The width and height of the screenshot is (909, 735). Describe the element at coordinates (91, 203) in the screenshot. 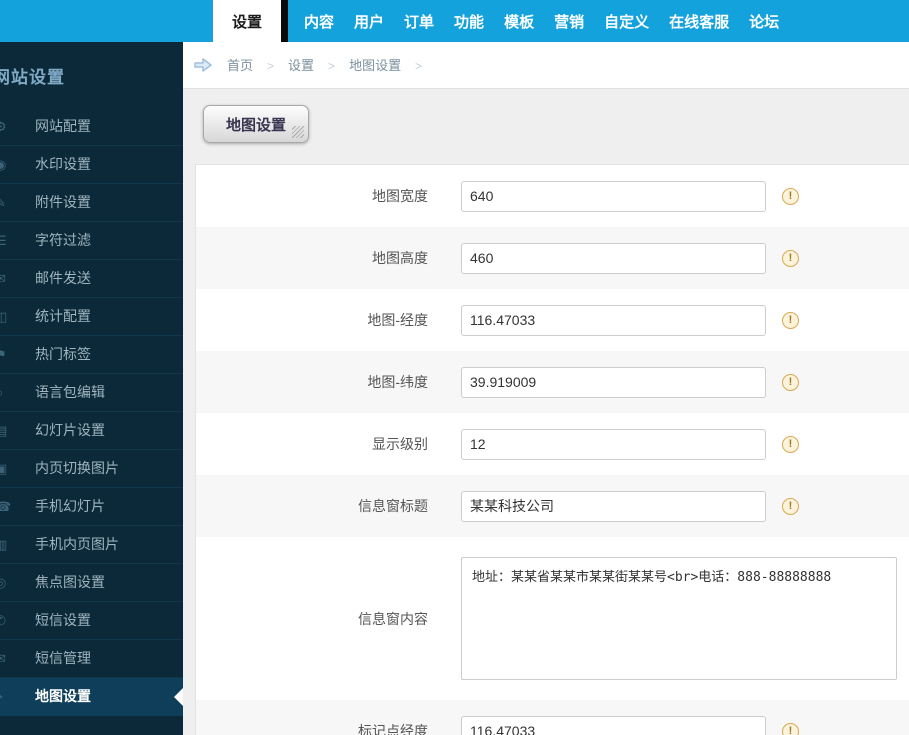

I see `sidebar-item-附件设置: ✎ 附件设置` at that location.